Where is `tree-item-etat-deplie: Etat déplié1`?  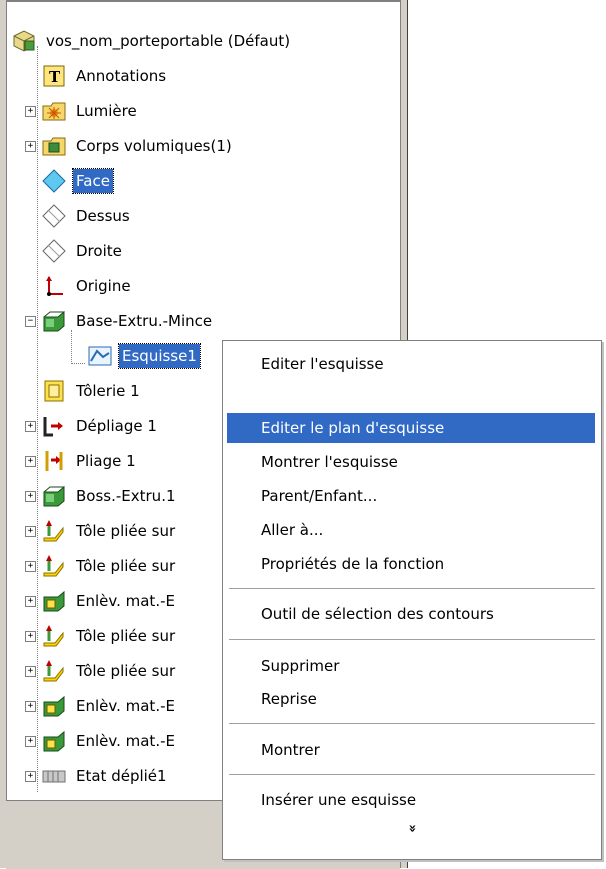 tree-item-etat-deplie: Etat déplié1 is located at coordinates (105, 776).